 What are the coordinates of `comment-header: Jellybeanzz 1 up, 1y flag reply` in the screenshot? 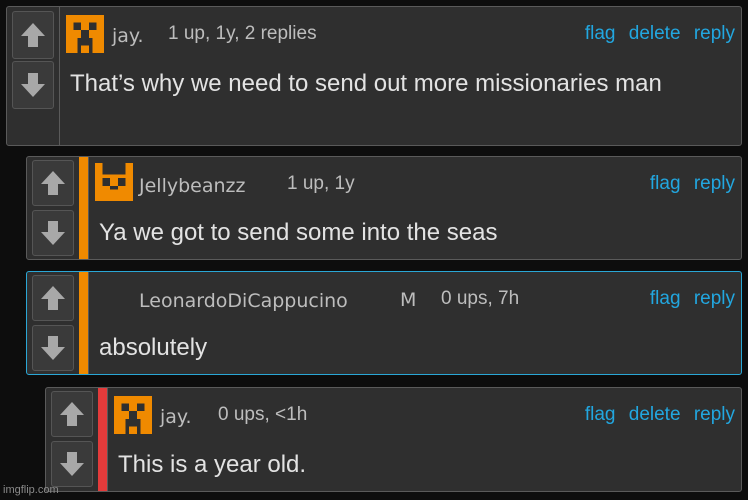 It's located at (415, 179).